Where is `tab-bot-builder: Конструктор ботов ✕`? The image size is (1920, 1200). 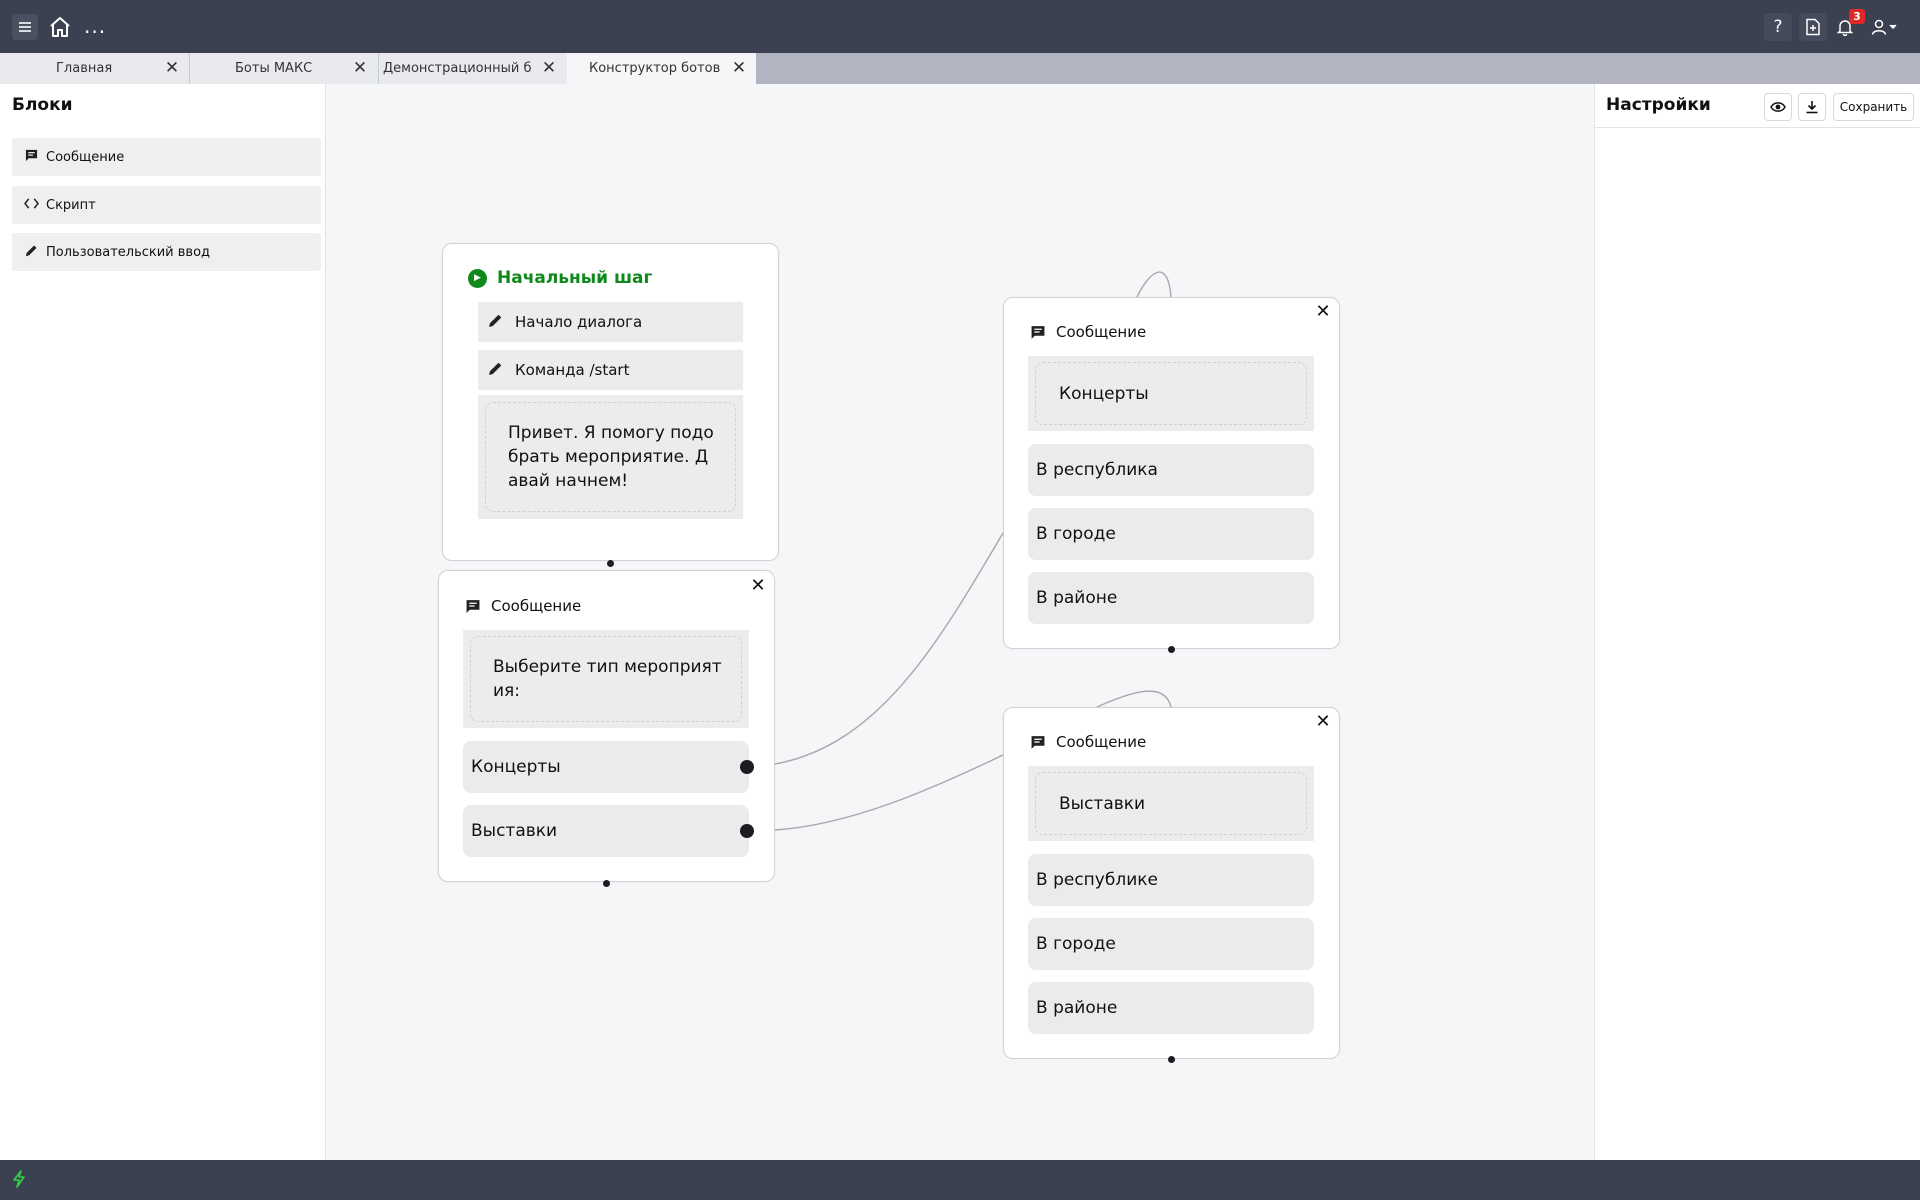 tab-bot-builder: Конструктор ботов ✕ is located at coordinates (661, 68).